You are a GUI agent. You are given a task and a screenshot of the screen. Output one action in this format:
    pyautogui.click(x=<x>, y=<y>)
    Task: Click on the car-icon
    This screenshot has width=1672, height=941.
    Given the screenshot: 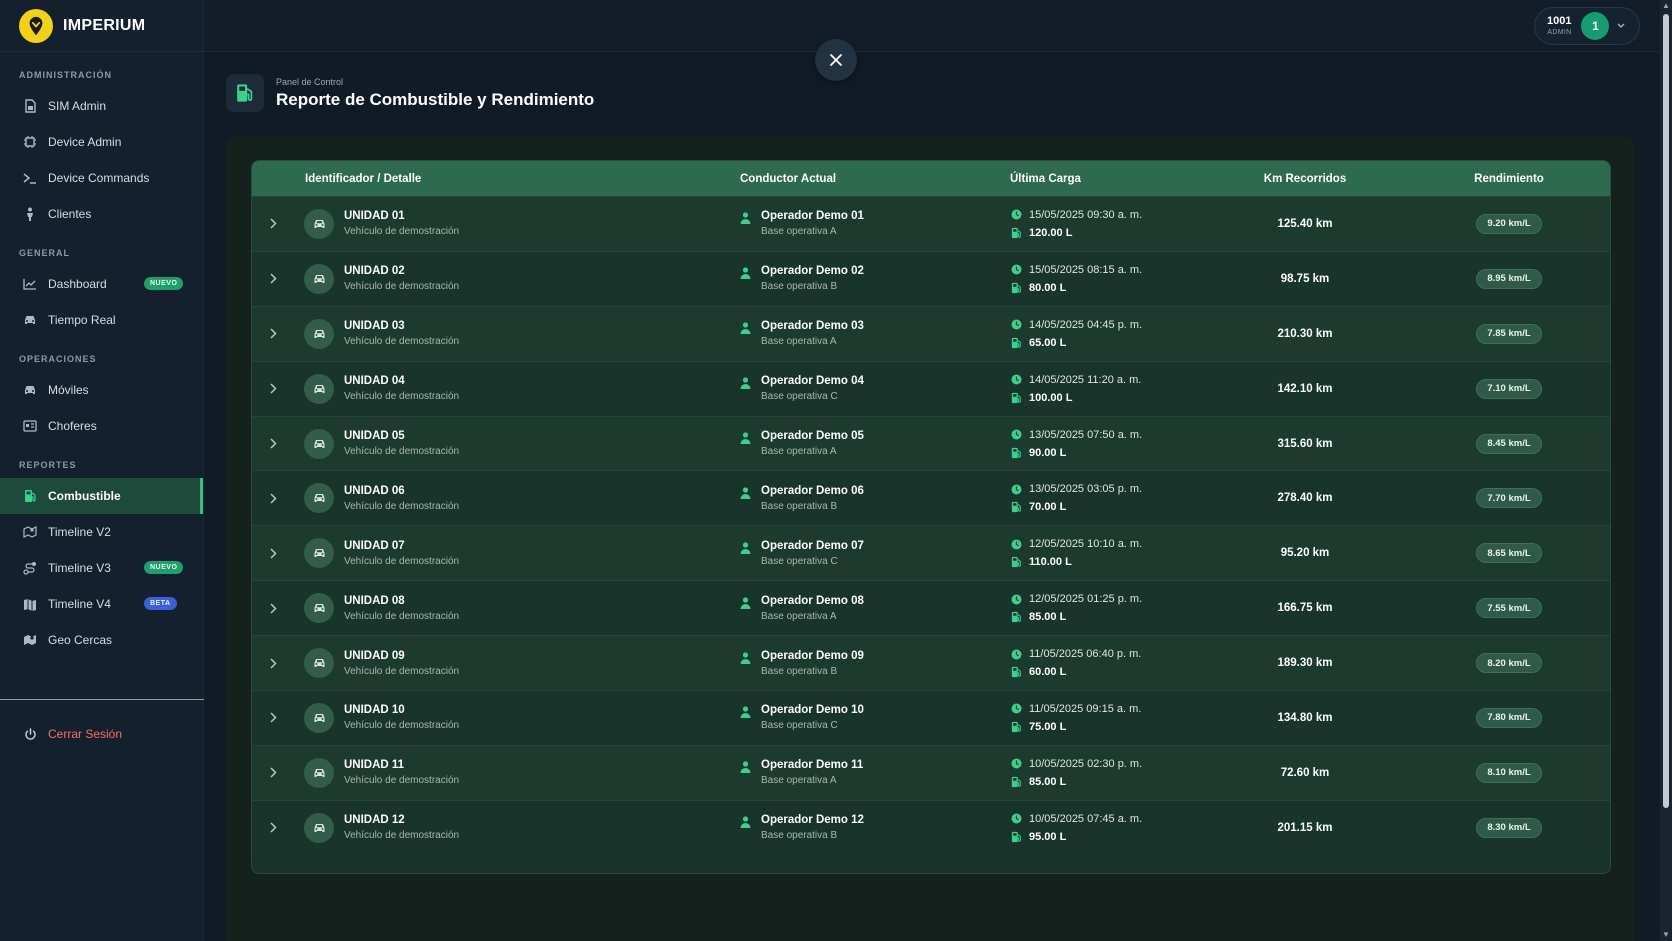 What is the action you would take?
    pyautogui.click(x=319, y=388)
    